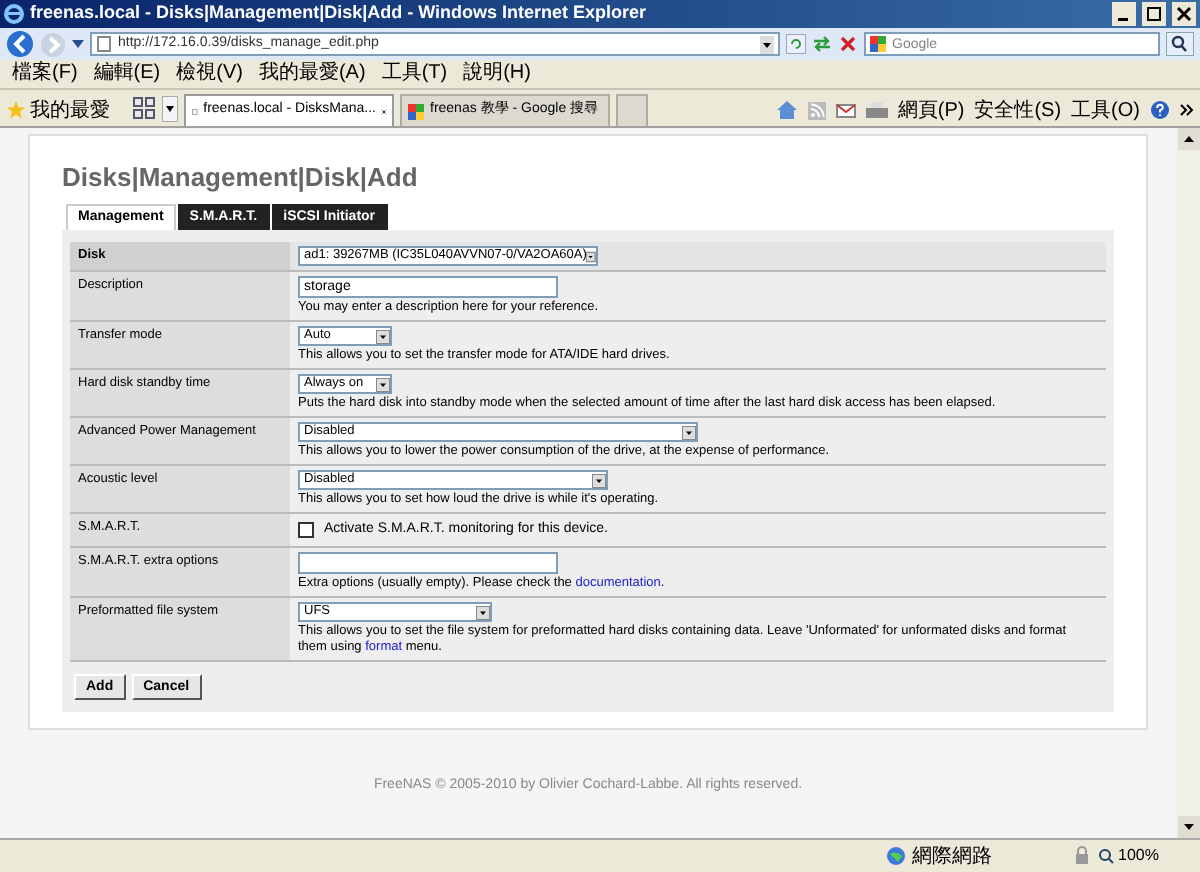 Image resolution: width=1200 pixels, height=872 pixels. What do you see at coordinates (339, 13) in the screenshot?
I see `window-title: freenas.local - Disks|Management|Disk|Add - Windows Internet Explorer` at bounding box center [339, 13].